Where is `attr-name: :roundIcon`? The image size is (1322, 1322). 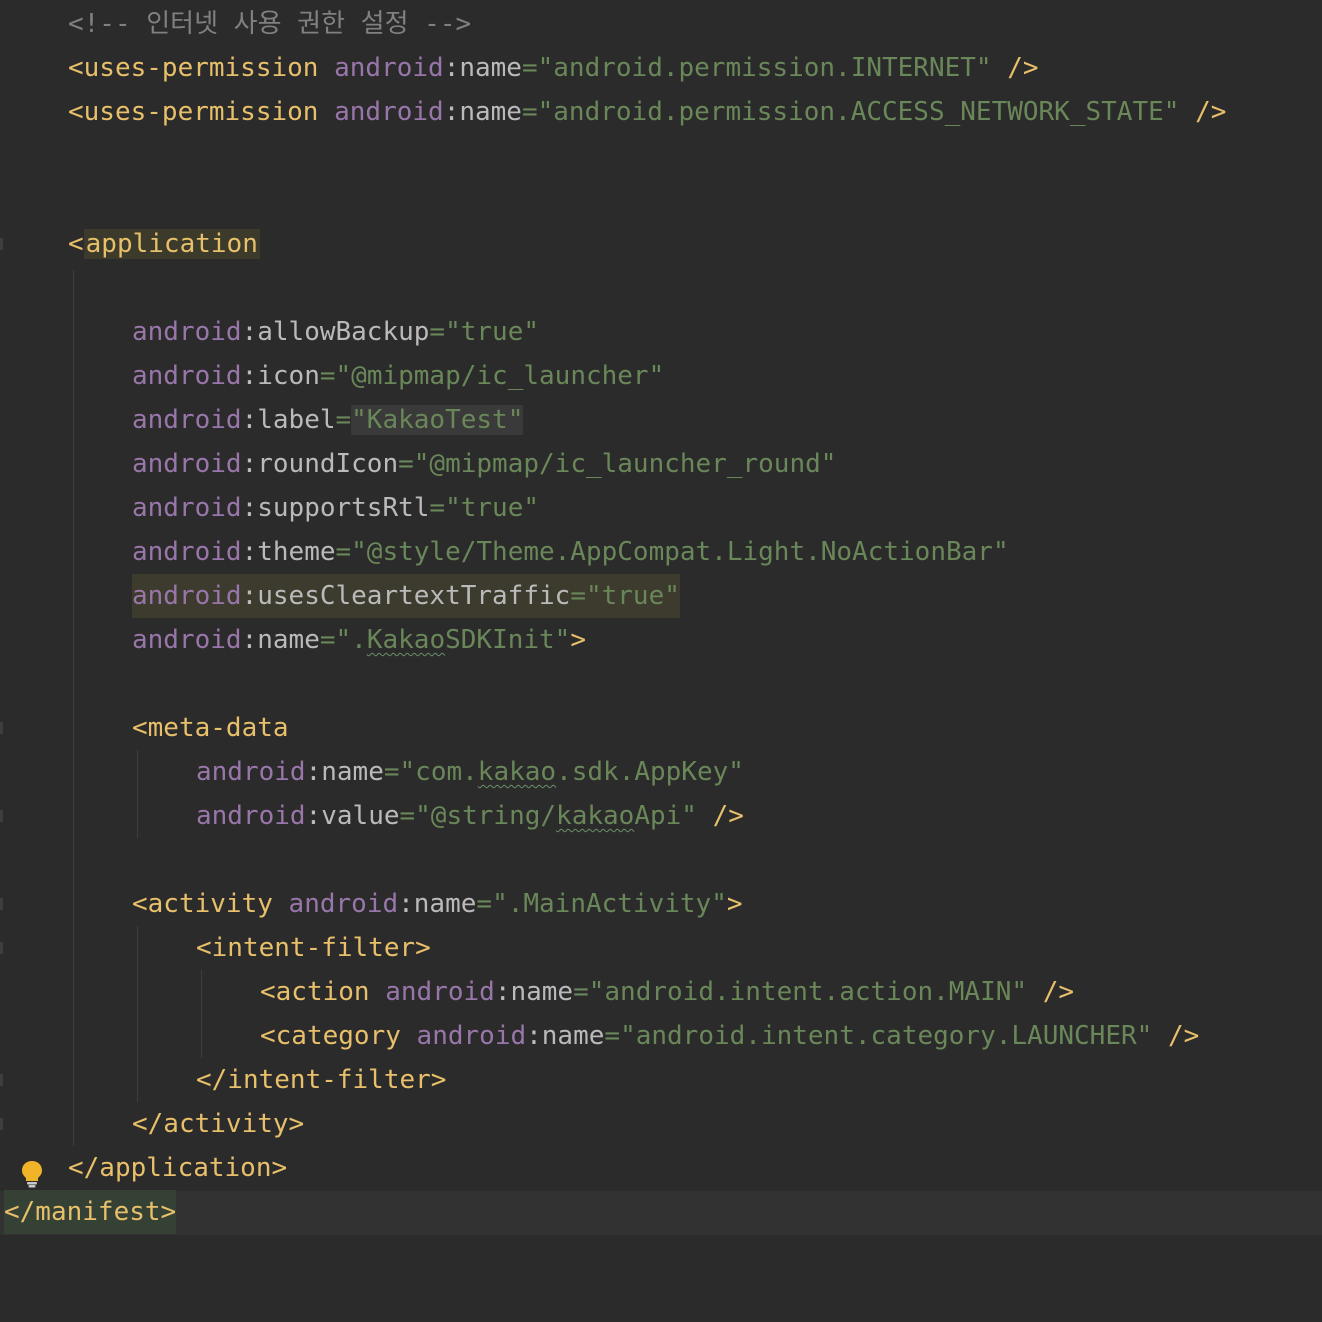
attr-name: :roundIcon is located at coordinates (320, 464).